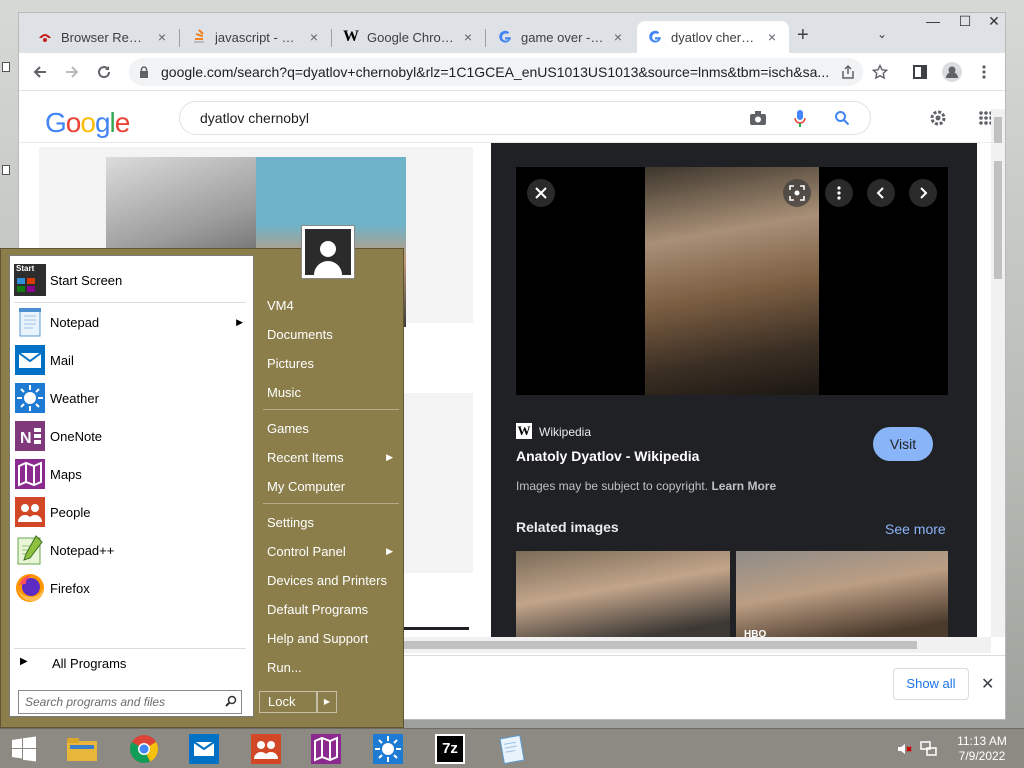 This screenshot has width=1024, height=768. I want to click on taskbar-maps, so click(326, 749).